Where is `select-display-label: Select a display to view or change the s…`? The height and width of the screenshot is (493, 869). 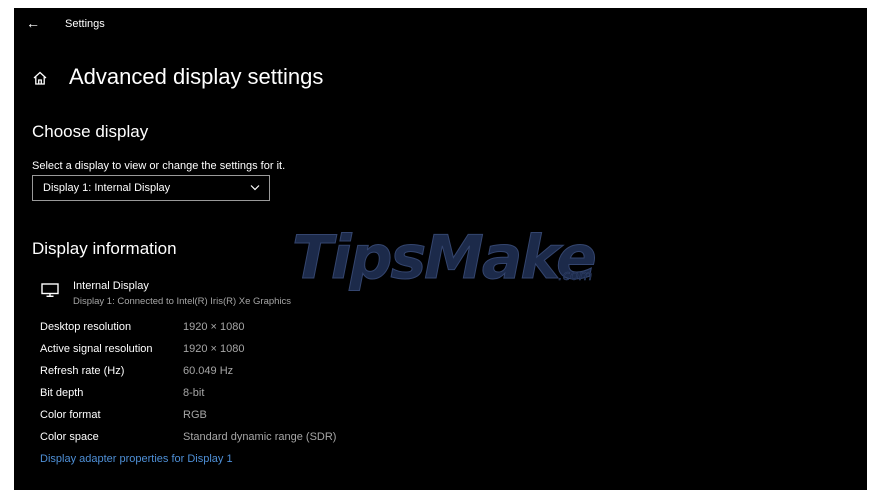 select-display-label: Select a display to view or change the s… is located at coordinates (159, 166).